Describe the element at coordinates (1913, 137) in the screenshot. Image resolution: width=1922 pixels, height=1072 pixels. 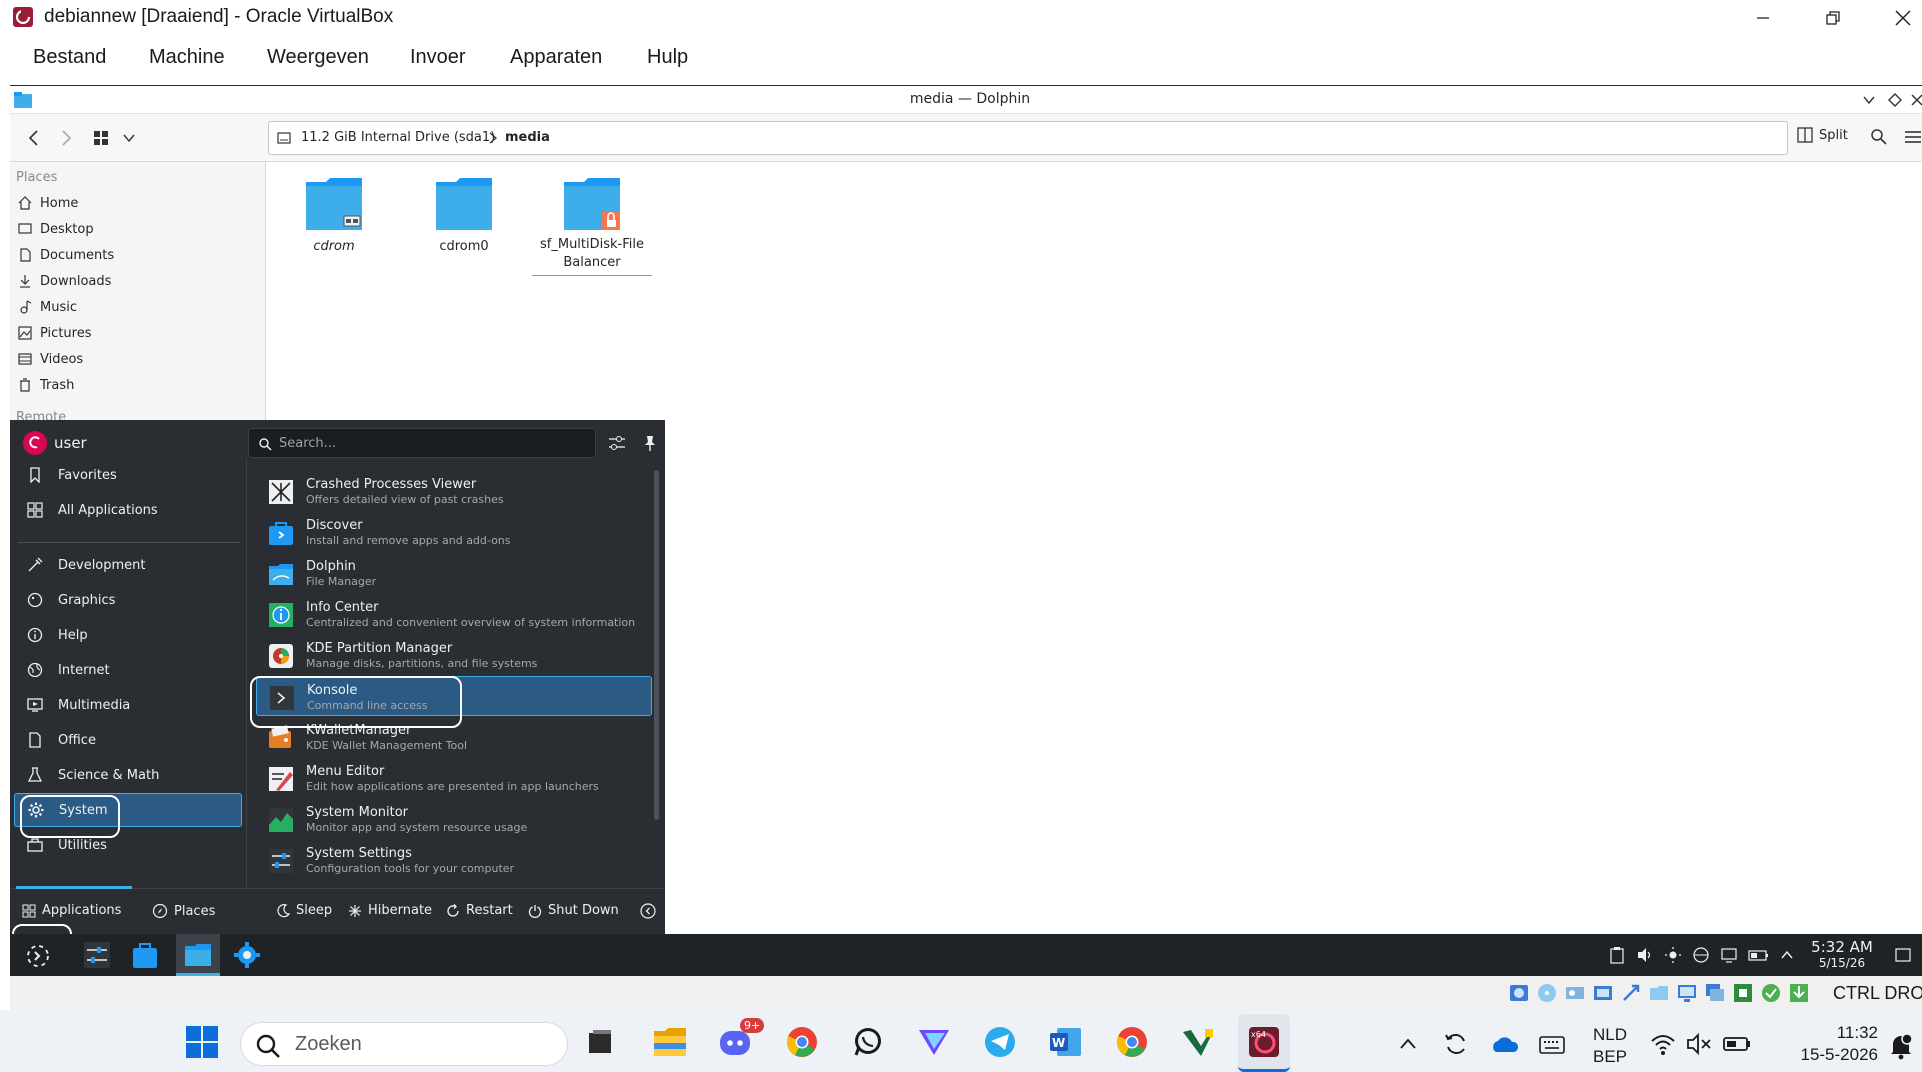
I see `hamburger-menu-icon` at that location.